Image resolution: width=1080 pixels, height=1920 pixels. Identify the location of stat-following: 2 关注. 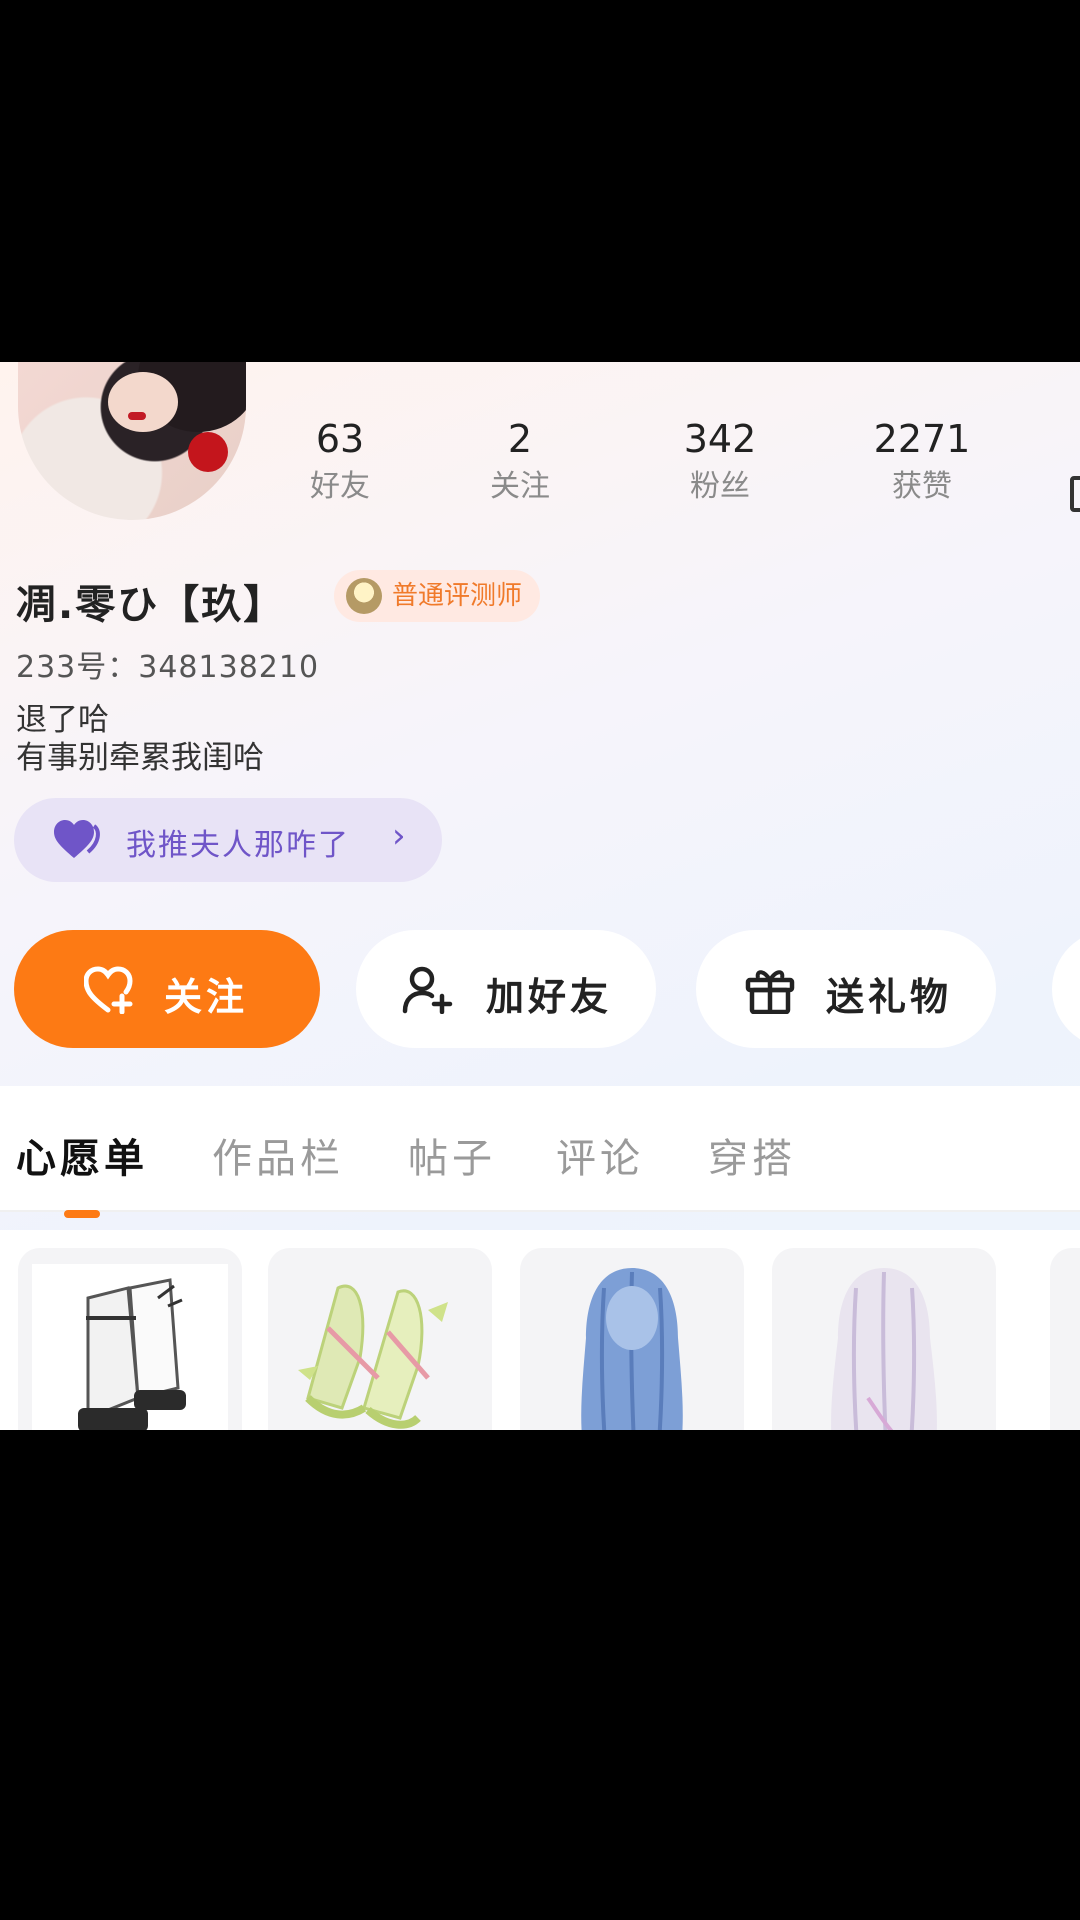
(520, 462).